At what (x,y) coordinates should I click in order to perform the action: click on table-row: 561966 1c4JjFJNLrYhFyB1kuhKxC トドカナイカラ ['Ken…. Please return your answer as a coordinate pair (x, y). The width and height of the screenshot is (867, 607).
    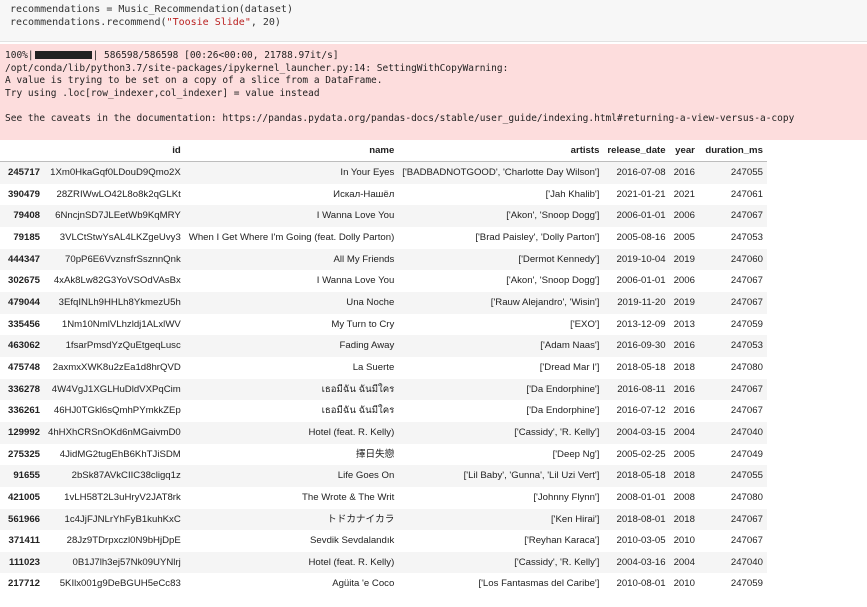
    Looking at the image, I should click on (383, 519).